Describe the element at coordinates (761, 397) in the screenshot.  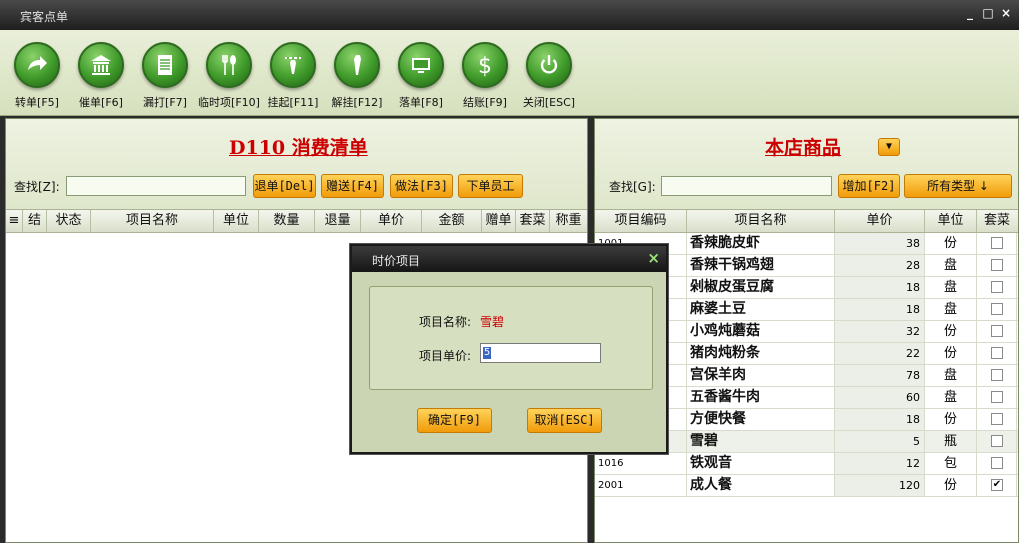
I see `item-name-cell: 五香酱牛肉` at that location.